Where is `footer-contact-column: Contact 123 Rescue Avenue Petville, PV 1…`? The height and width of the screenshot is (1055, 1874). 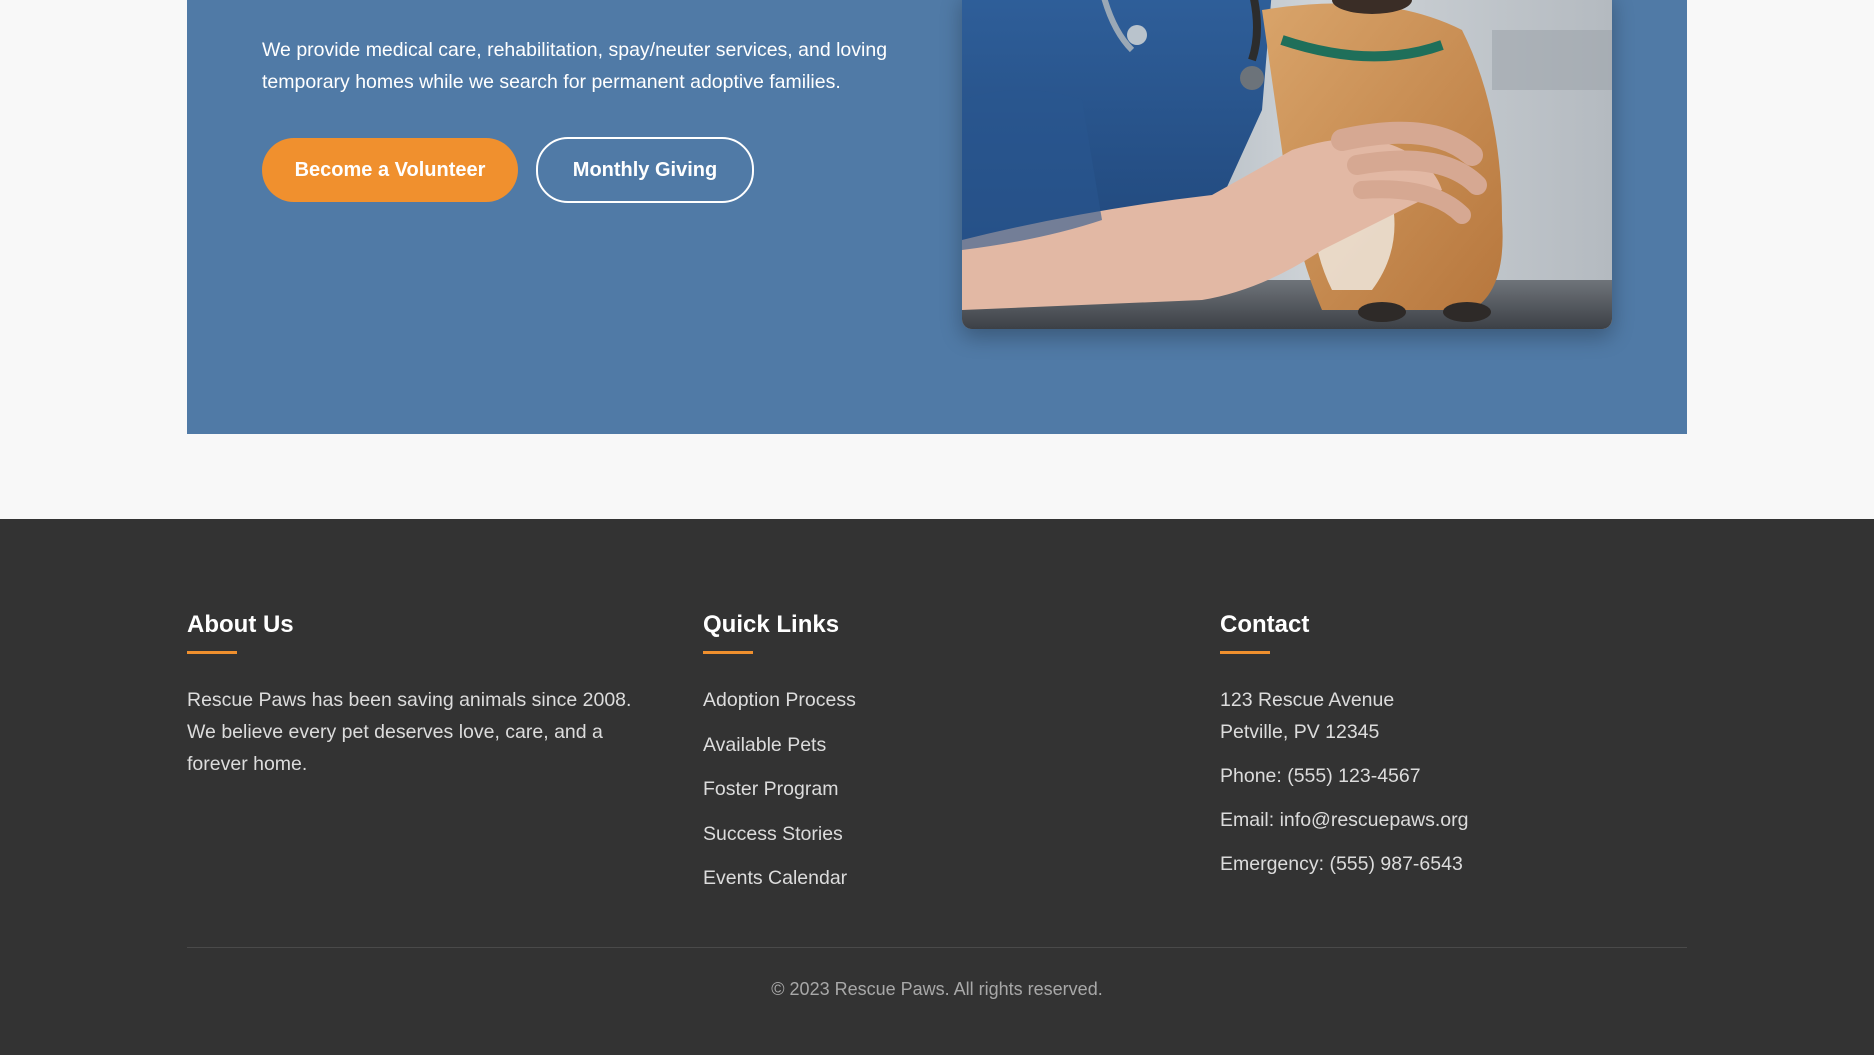 footer-contact-column: Contact 123 Rescue Avenue Petville, PV 1… is located at coordinates (1460, 745).